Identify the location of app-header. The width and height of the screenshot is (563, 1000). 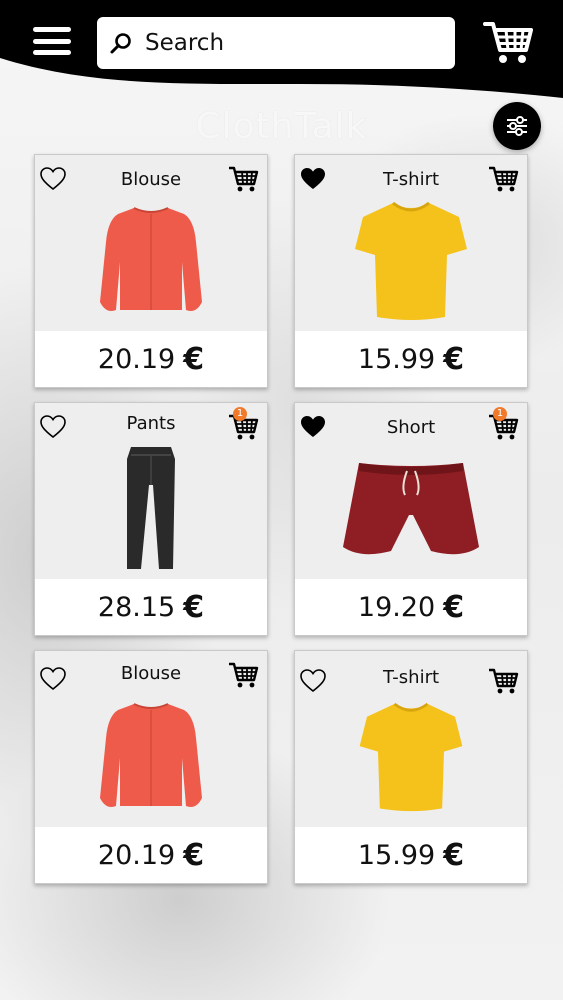
(281, 50).